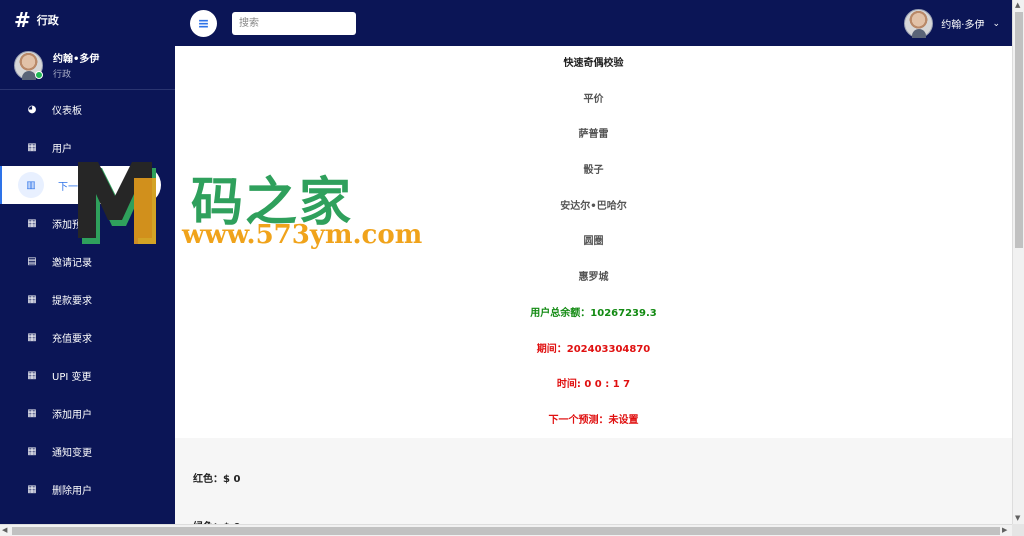 Image resolution: width=1024 pixels, height=536 pixels. I want to click on scroll-left-icon: ◀, so click(4, 530).